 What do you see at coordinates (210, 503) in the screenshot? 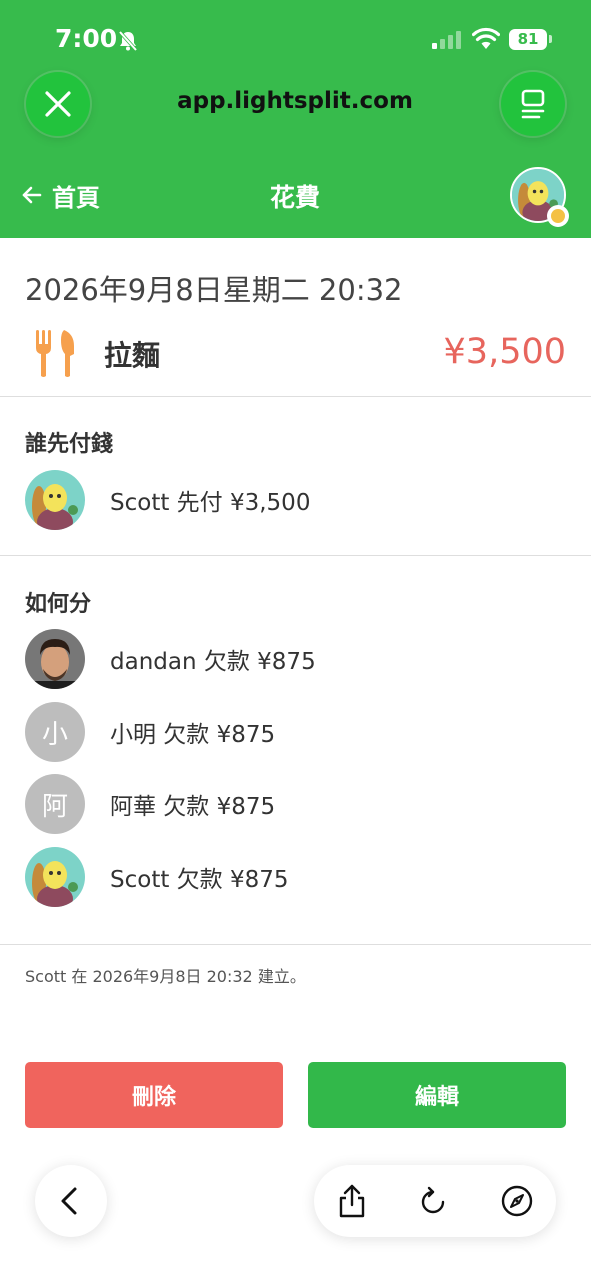
I see `payer-text: Scott 先付 ¥3,500` at bounding box center [210, 503].